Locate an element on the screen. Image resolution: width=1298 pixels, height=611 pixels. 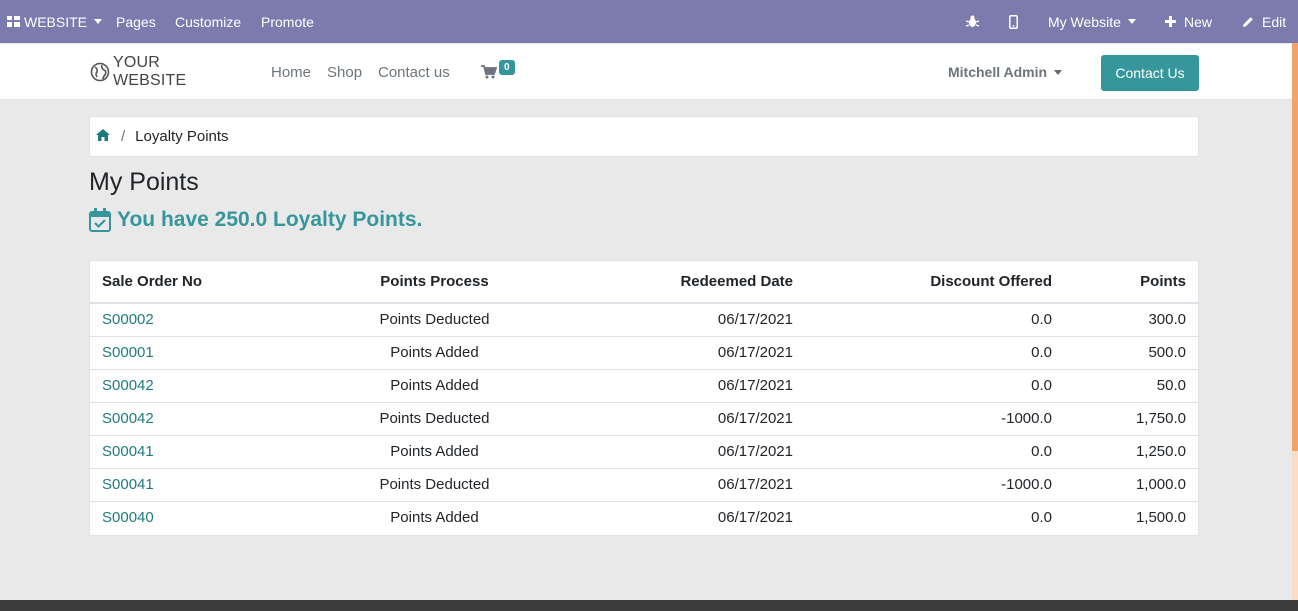
apps-grid-icon is located at coordinates (13, 21).